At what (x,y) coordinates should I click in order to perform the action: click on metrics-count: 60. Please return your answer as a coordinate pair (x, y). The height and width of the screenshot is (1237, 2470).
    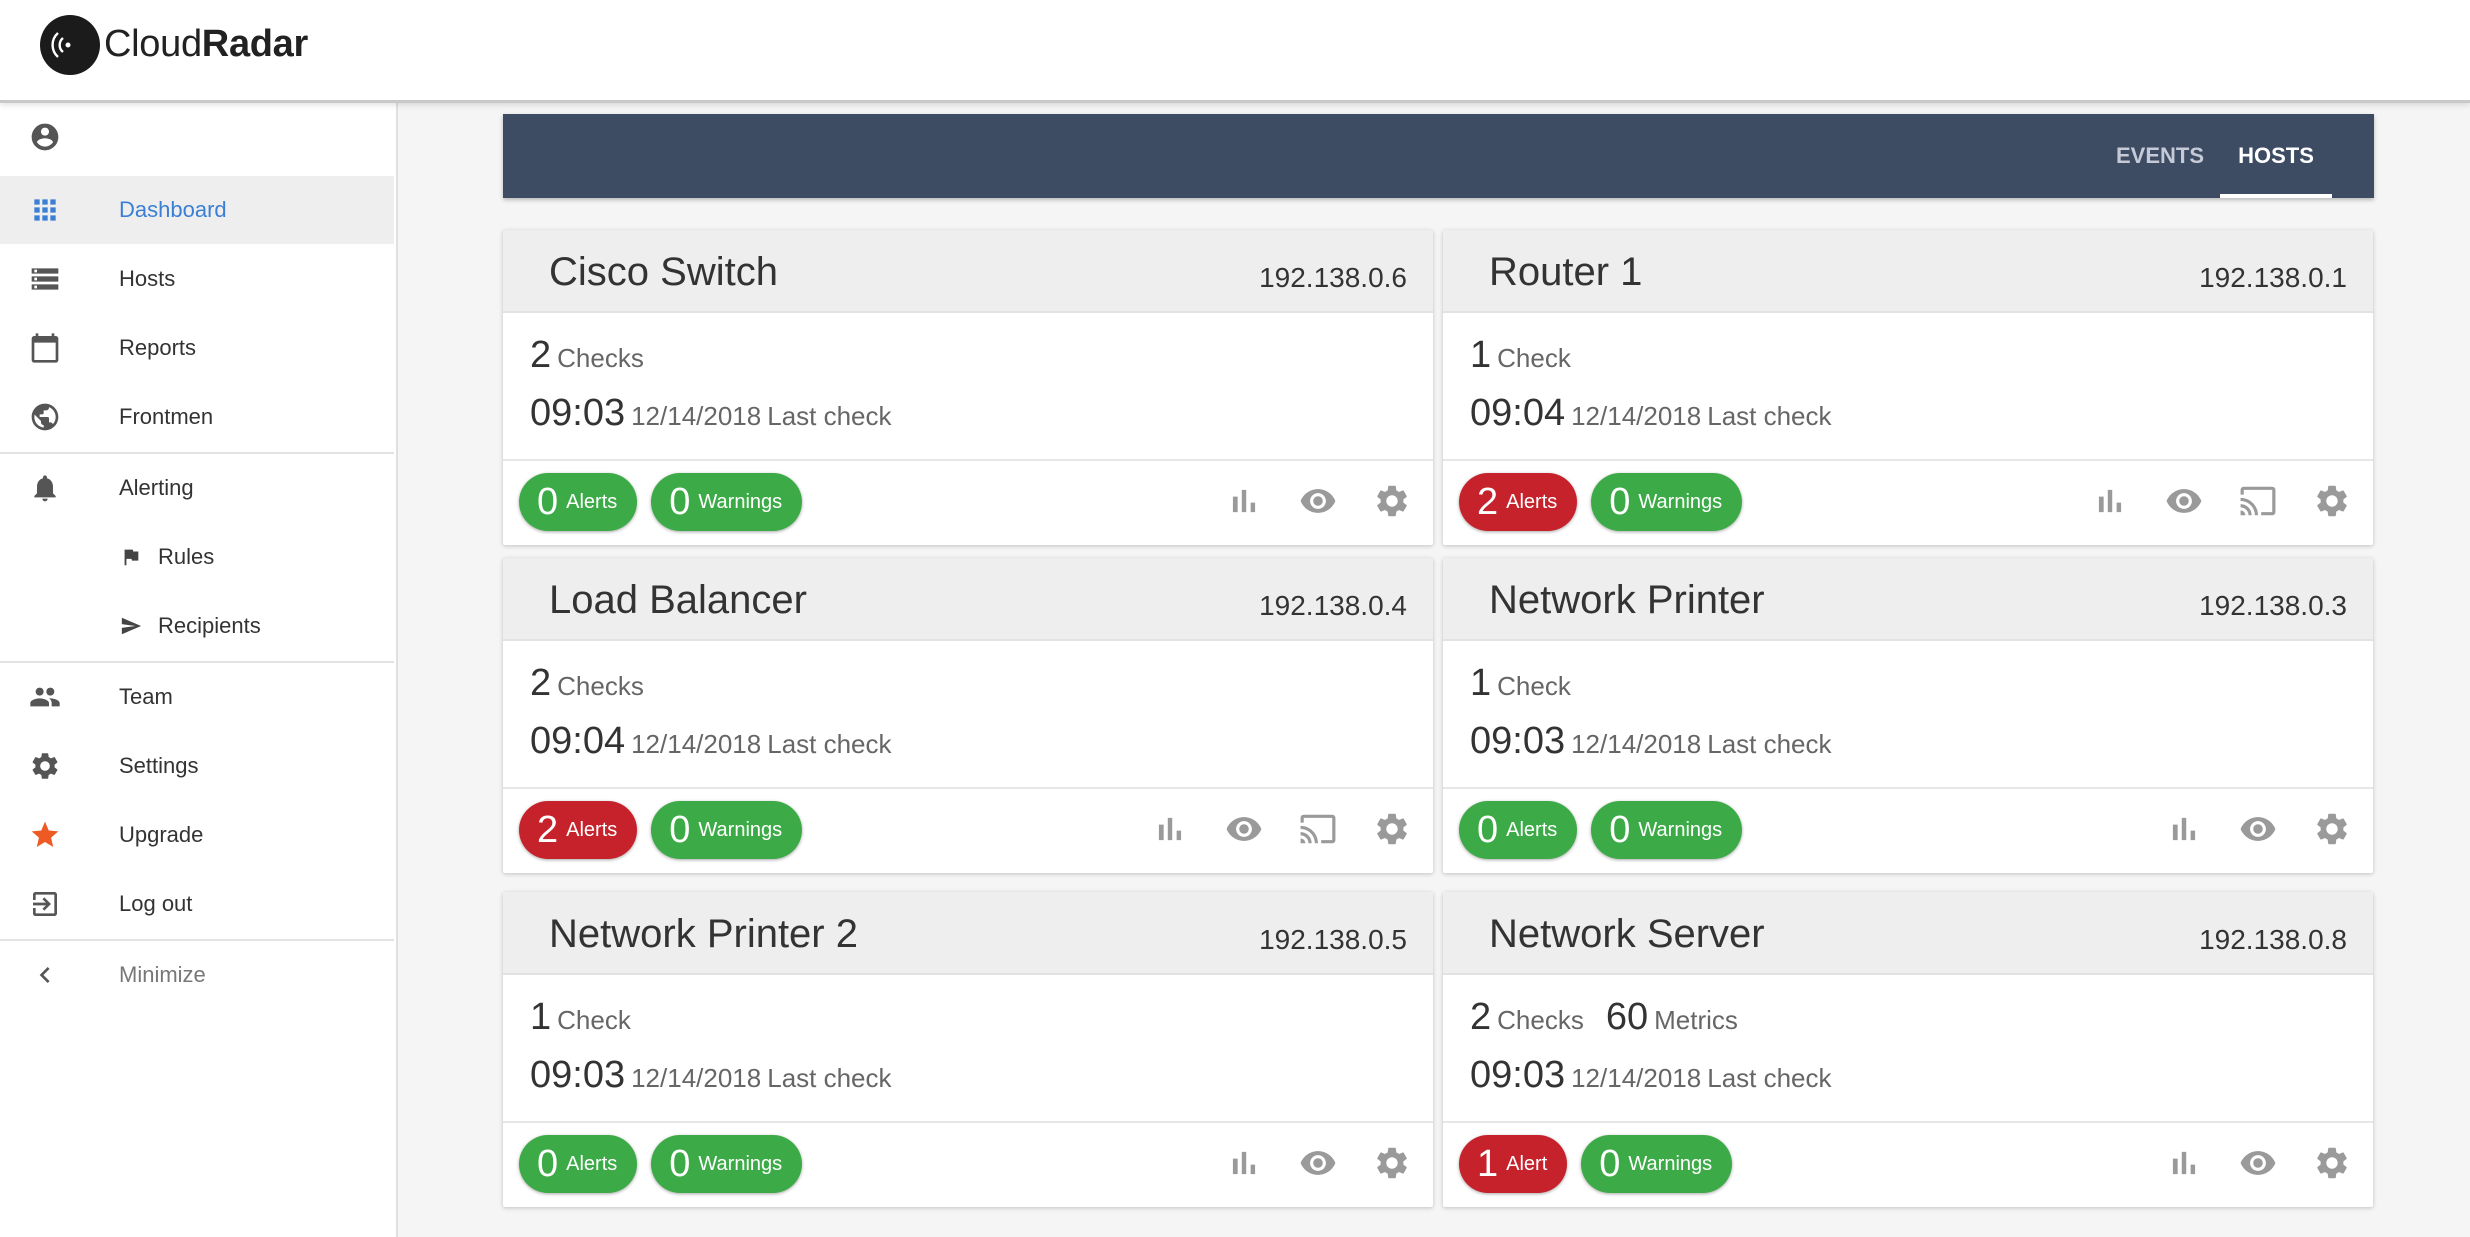
    Looking at the image, I should click on (1627, 1017).